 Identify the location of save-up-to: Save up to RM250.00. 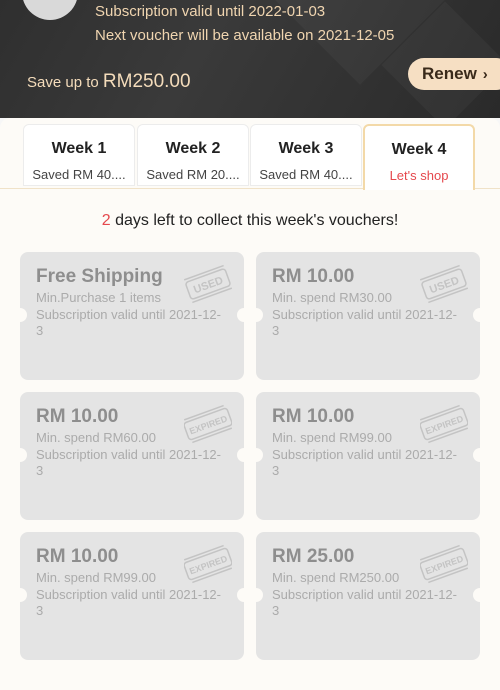
(109, 82).